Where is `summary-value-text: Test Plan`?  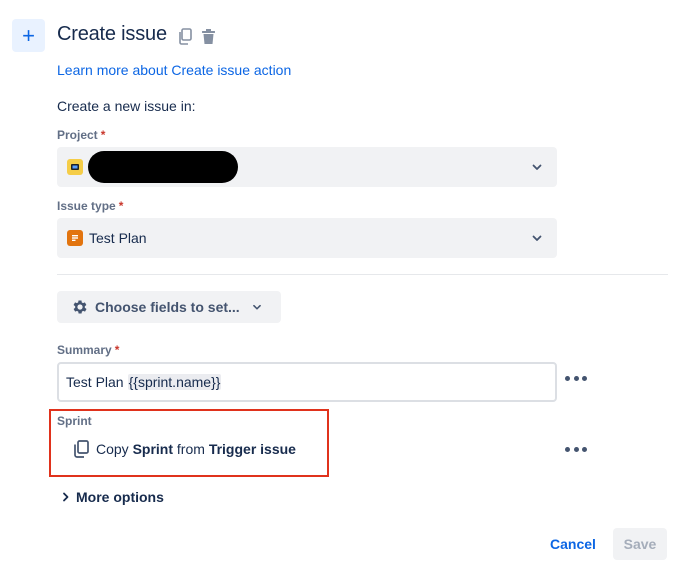 summary-value-text: Test Plan is located at coordinates (95, 382).